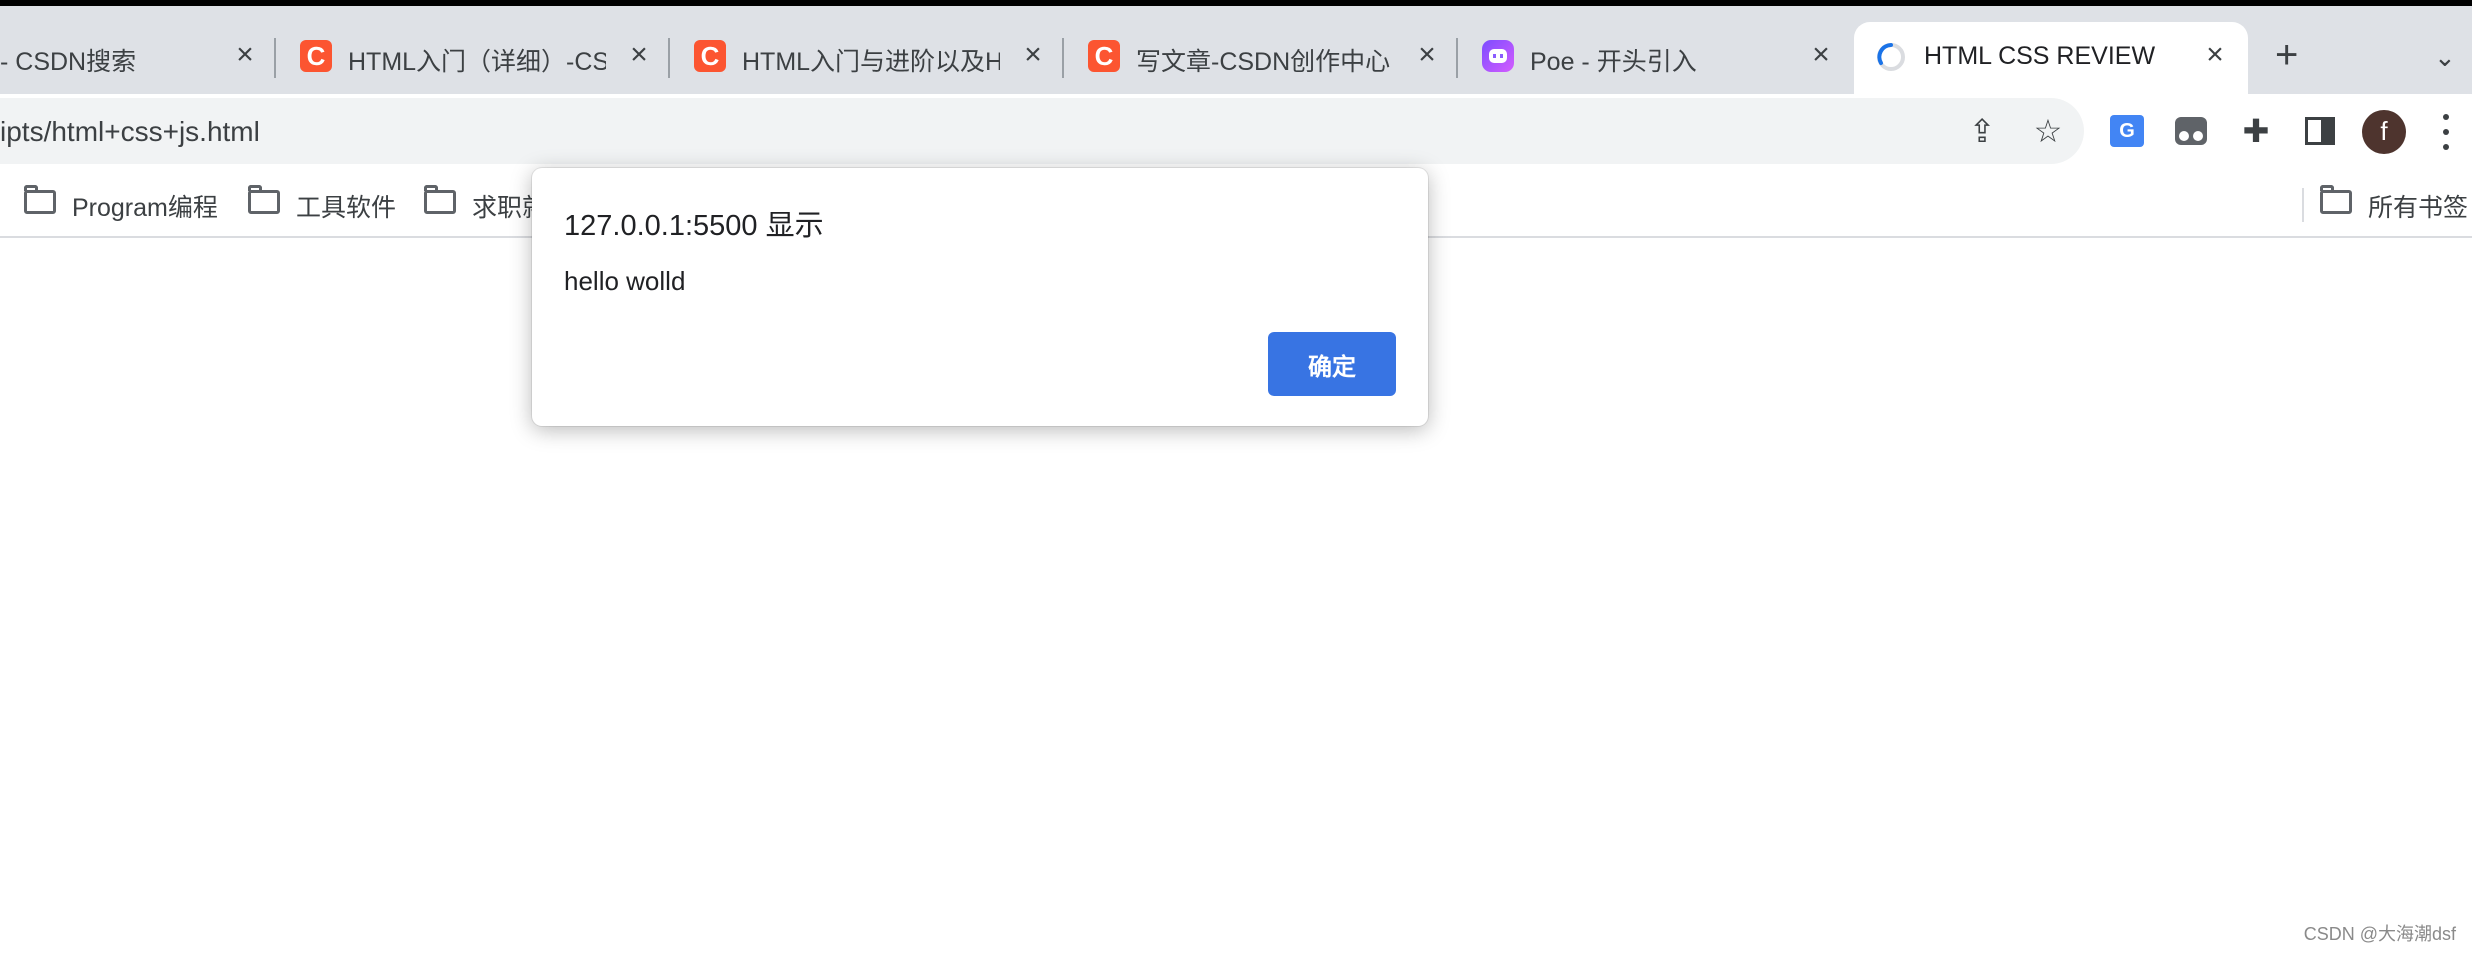 The height and width of the screenshot is (960, 2472). What do you see at coordinates (68, 62) in the screenshot?
I see `tab-title: - CSDN搜索` at bounding box center [68, 62].